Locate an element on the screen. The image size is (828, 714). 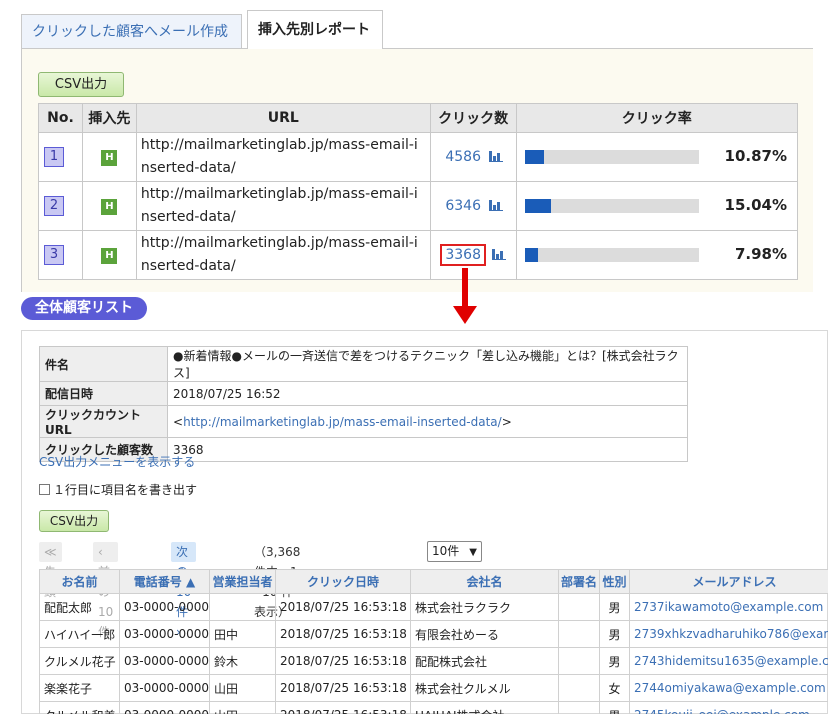
pager-prev-button: ‹ 前の10件 is located at coordinates (106, 590).